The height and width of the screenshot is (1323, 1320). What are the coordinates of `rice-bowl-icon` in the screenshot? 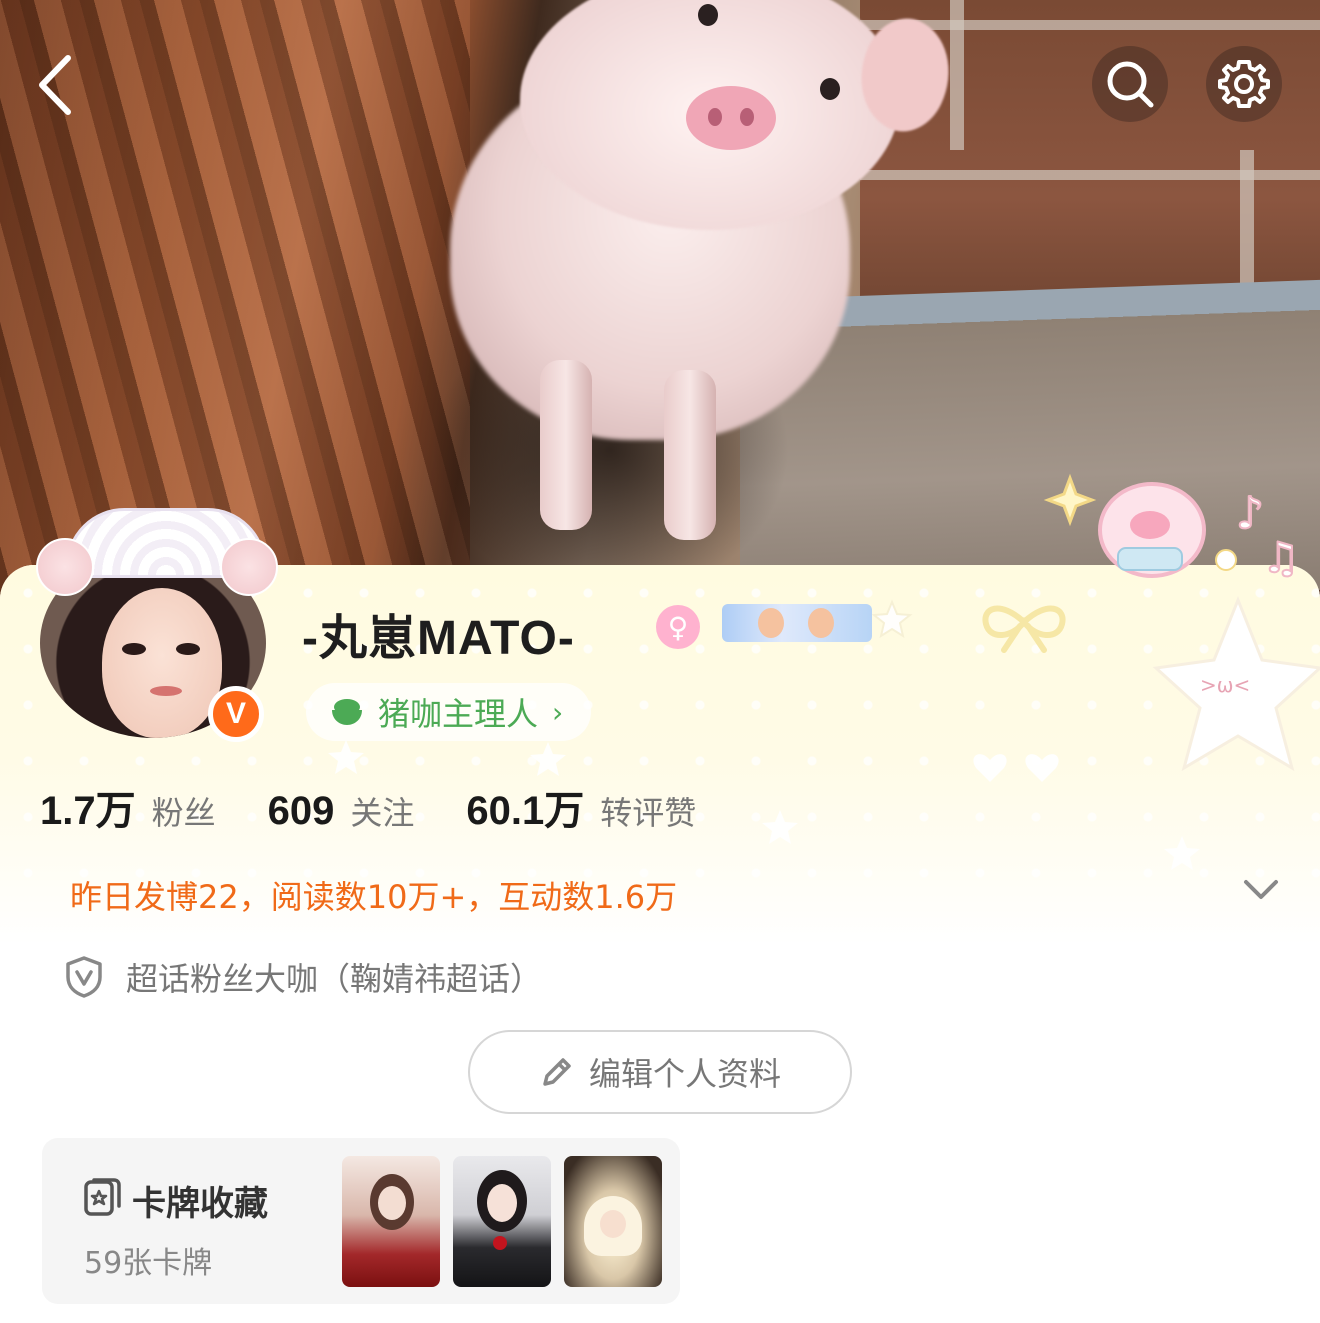 It's located at (347, 712).